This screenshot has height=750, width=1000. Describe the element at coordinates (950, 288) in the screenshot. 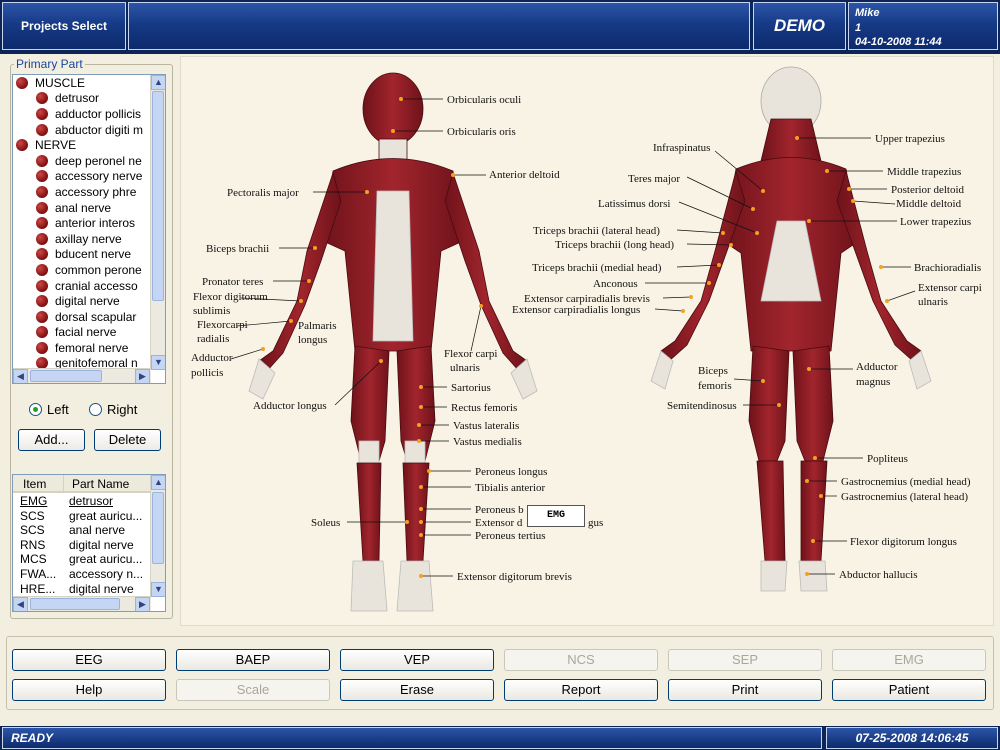

I see `muscle-label: Extensor carpi` at that location.